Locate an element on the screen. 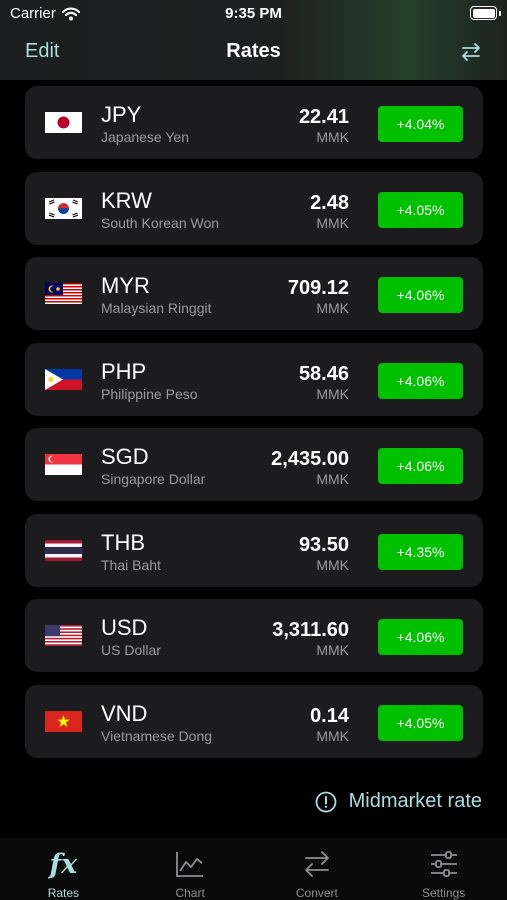  change-badge: +4.04% is located at coordinates (420, 124).